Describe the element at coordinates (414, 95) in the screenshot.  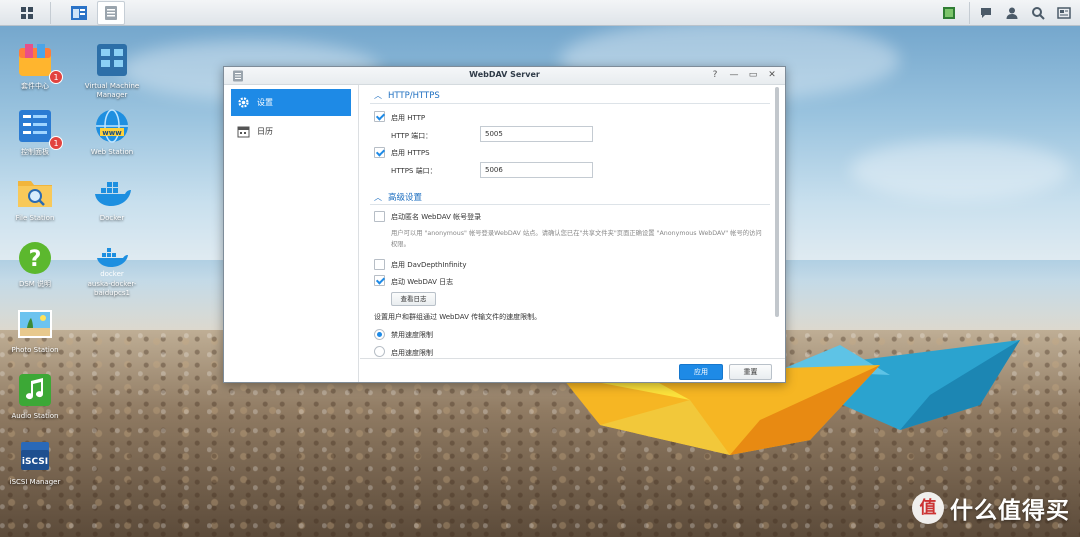
I see `section-title: HTTP/HTTPS` at that location.